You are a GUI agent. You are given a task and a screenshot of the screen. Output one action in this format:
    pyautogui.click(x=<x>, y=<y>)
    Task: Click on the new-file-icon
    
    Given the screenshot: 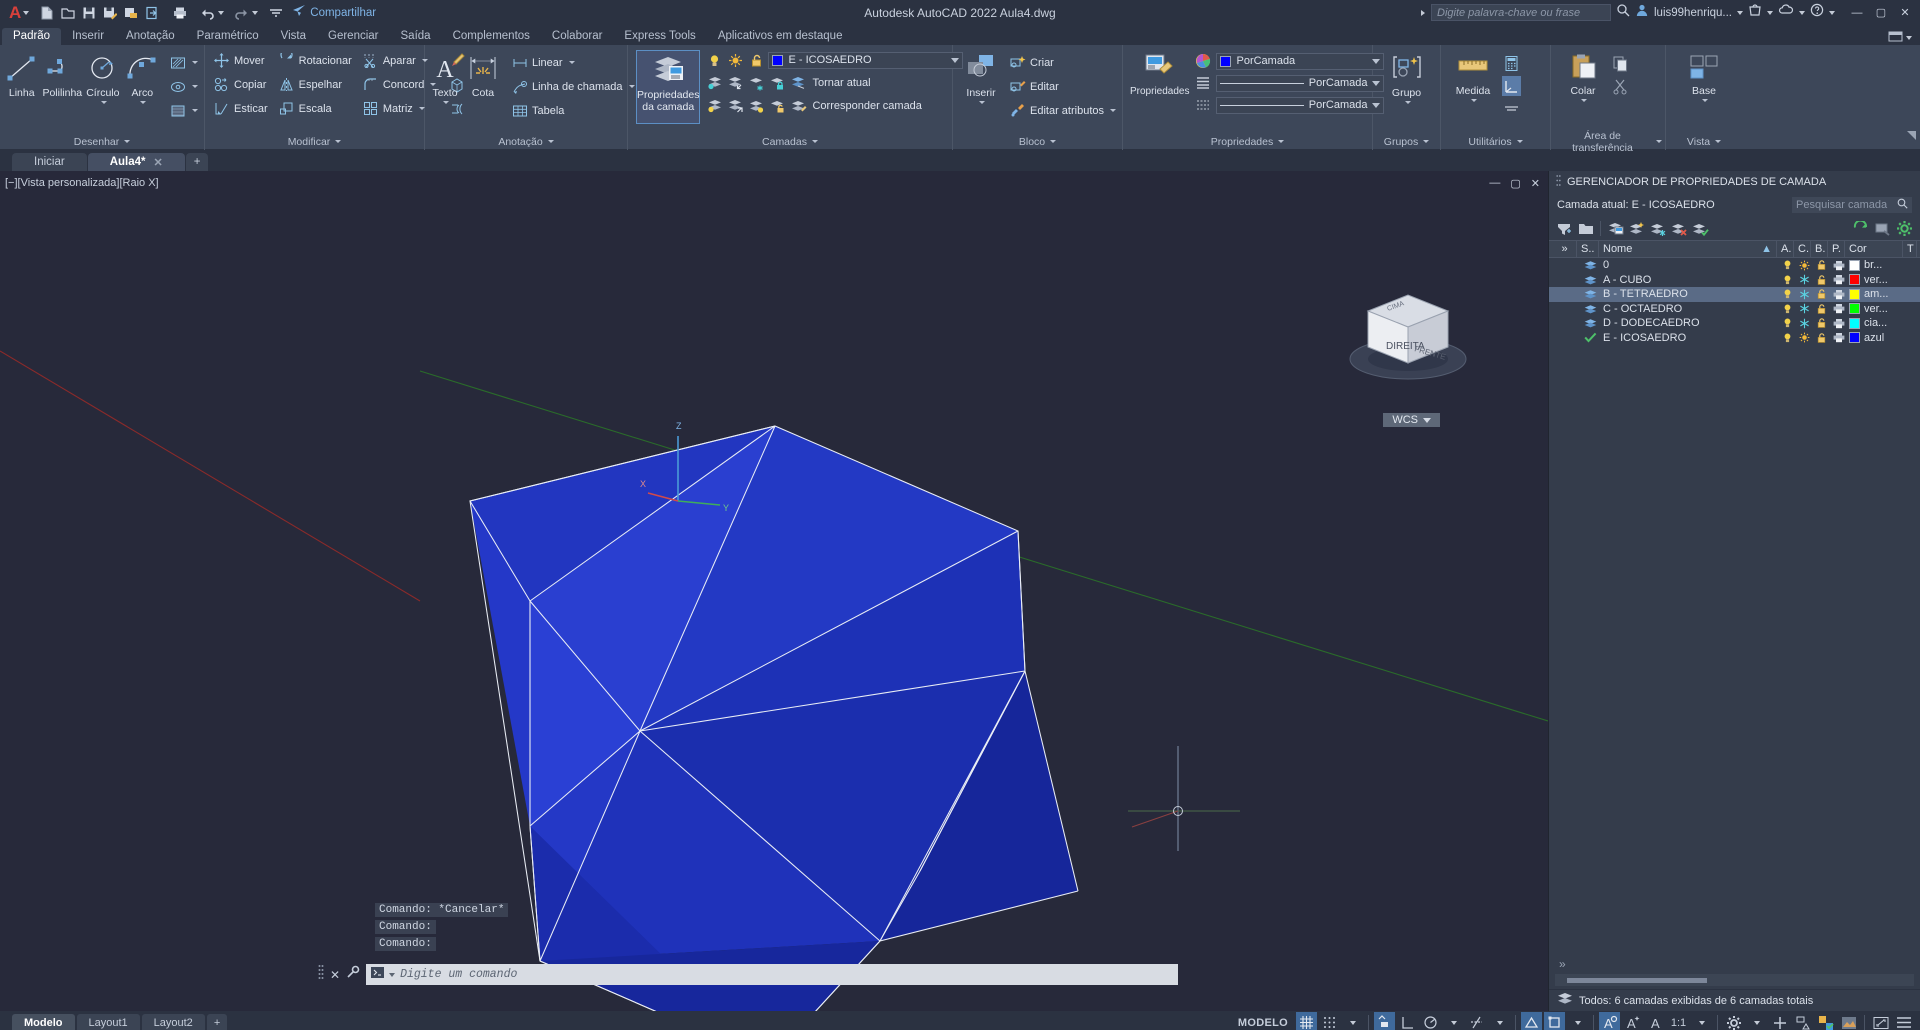 What is the action you would take?
    pyautogui.click(x=46, y=12)
    